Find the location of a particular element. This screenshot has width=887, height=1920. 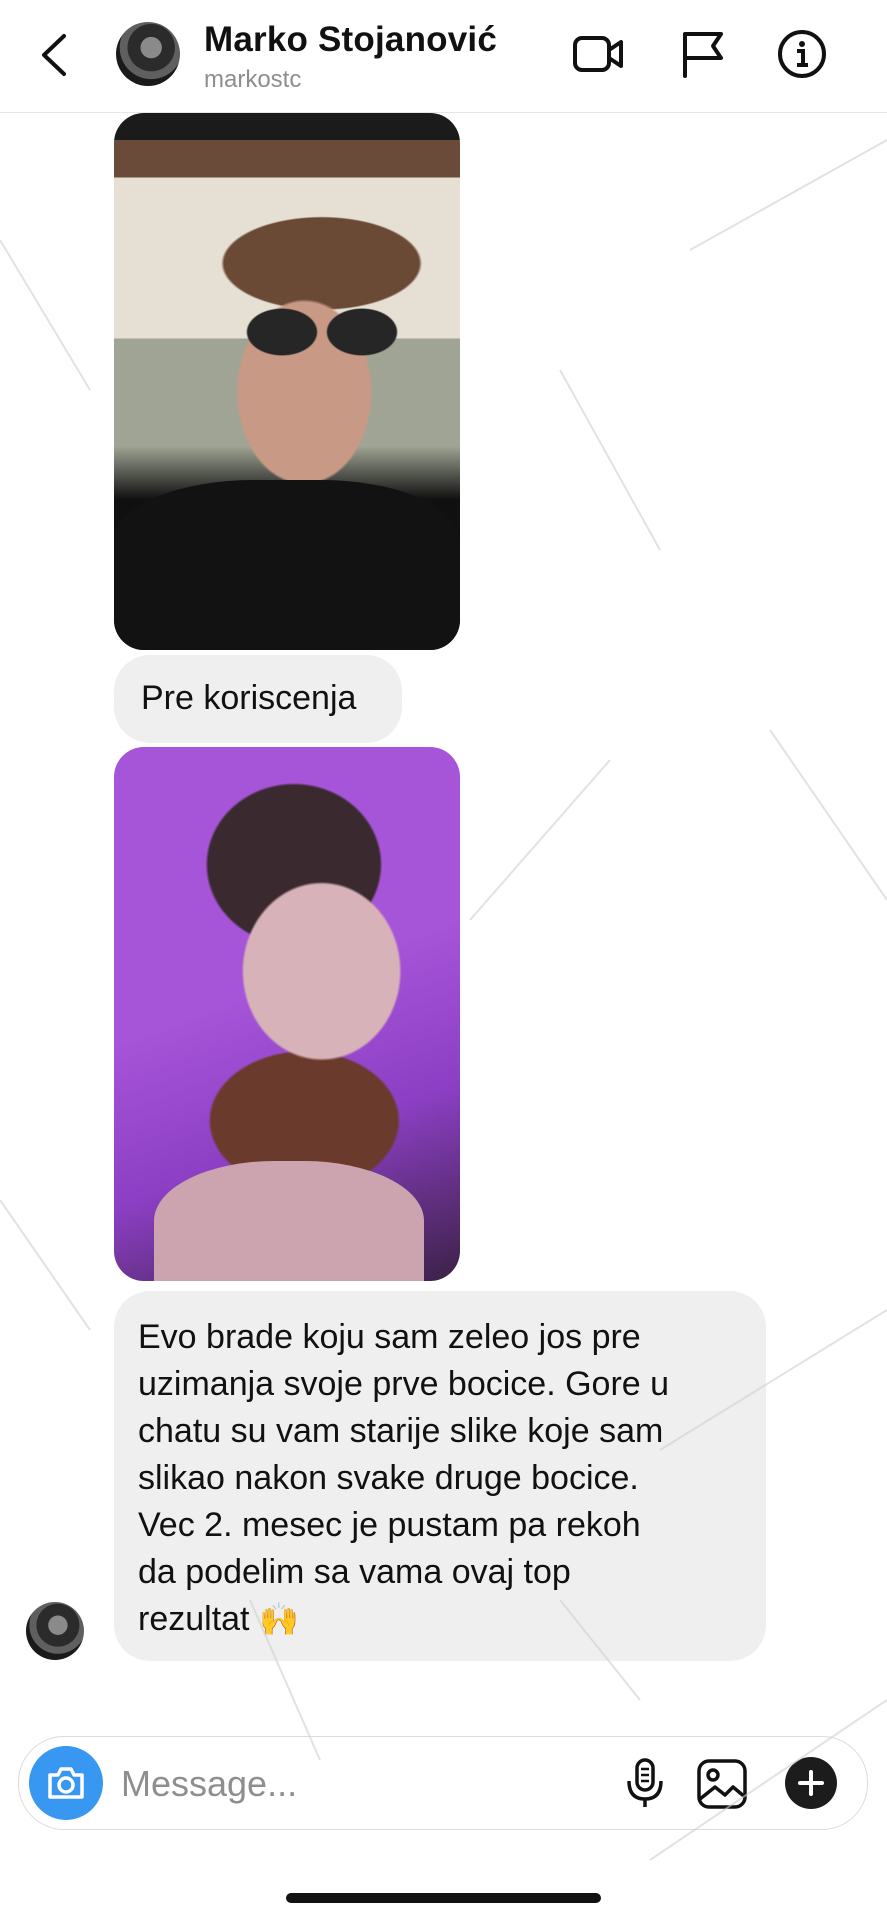

plus-icon is located at coordinates (811, 1783).